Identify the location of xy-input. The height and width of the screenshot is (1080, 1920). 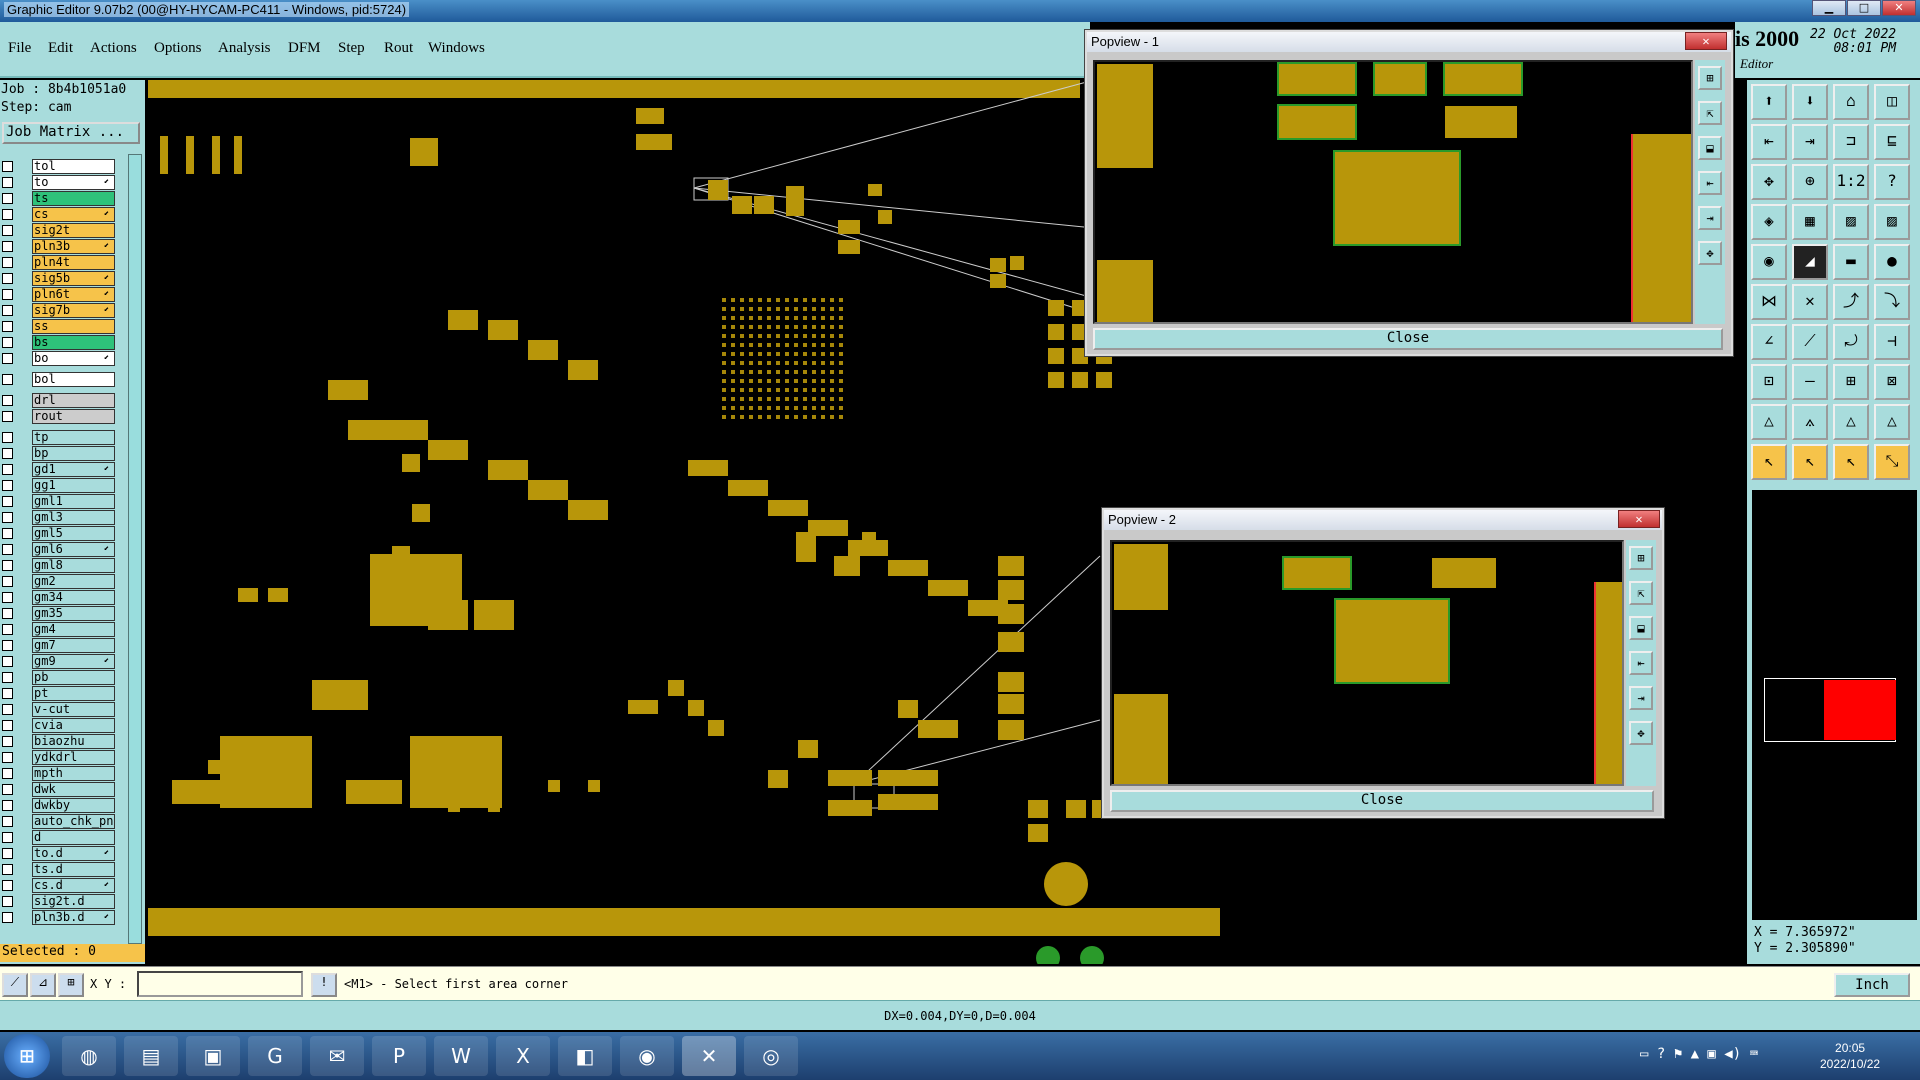
(220, 984).